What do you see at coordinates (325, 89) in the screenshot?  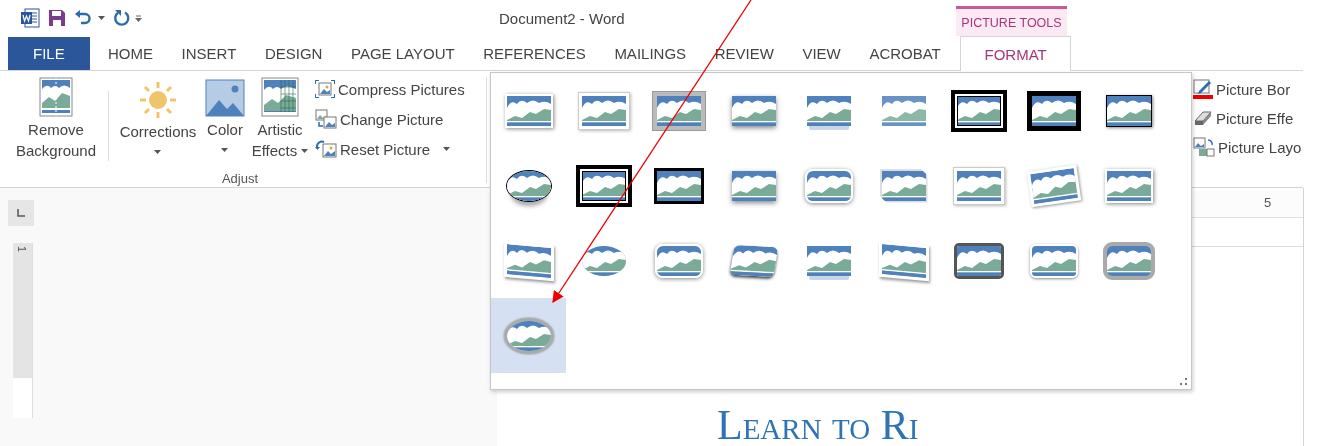 I see `compress-picture-icon` at bounding box center [325, 89].